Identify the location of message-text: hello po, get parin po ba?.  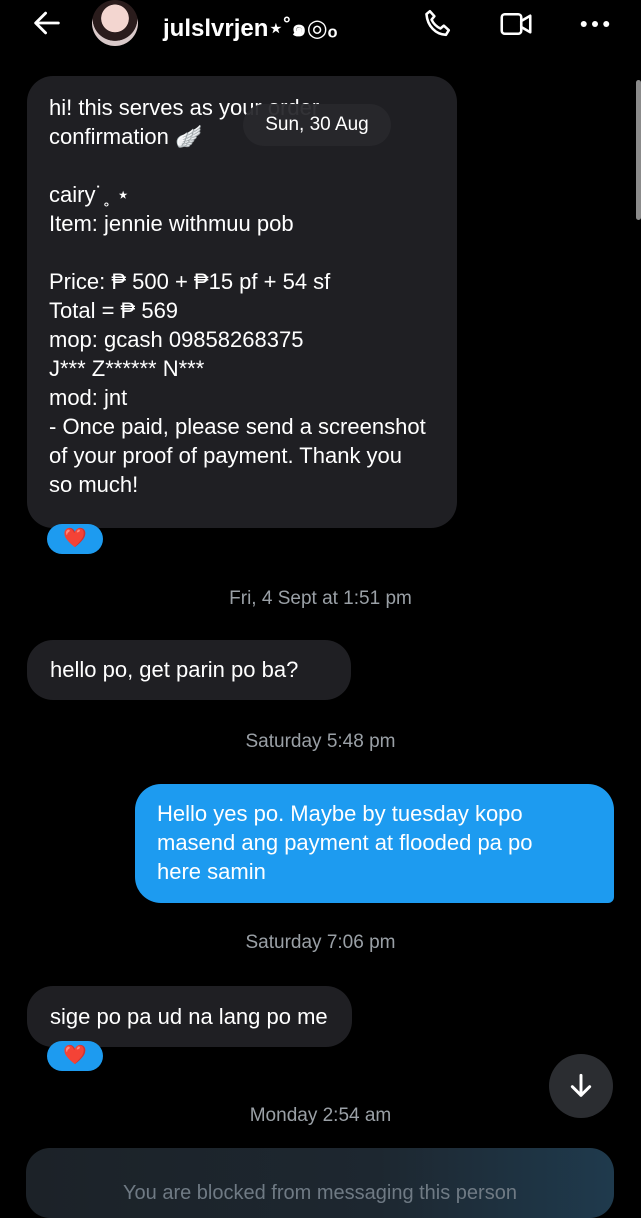
(174, 669).